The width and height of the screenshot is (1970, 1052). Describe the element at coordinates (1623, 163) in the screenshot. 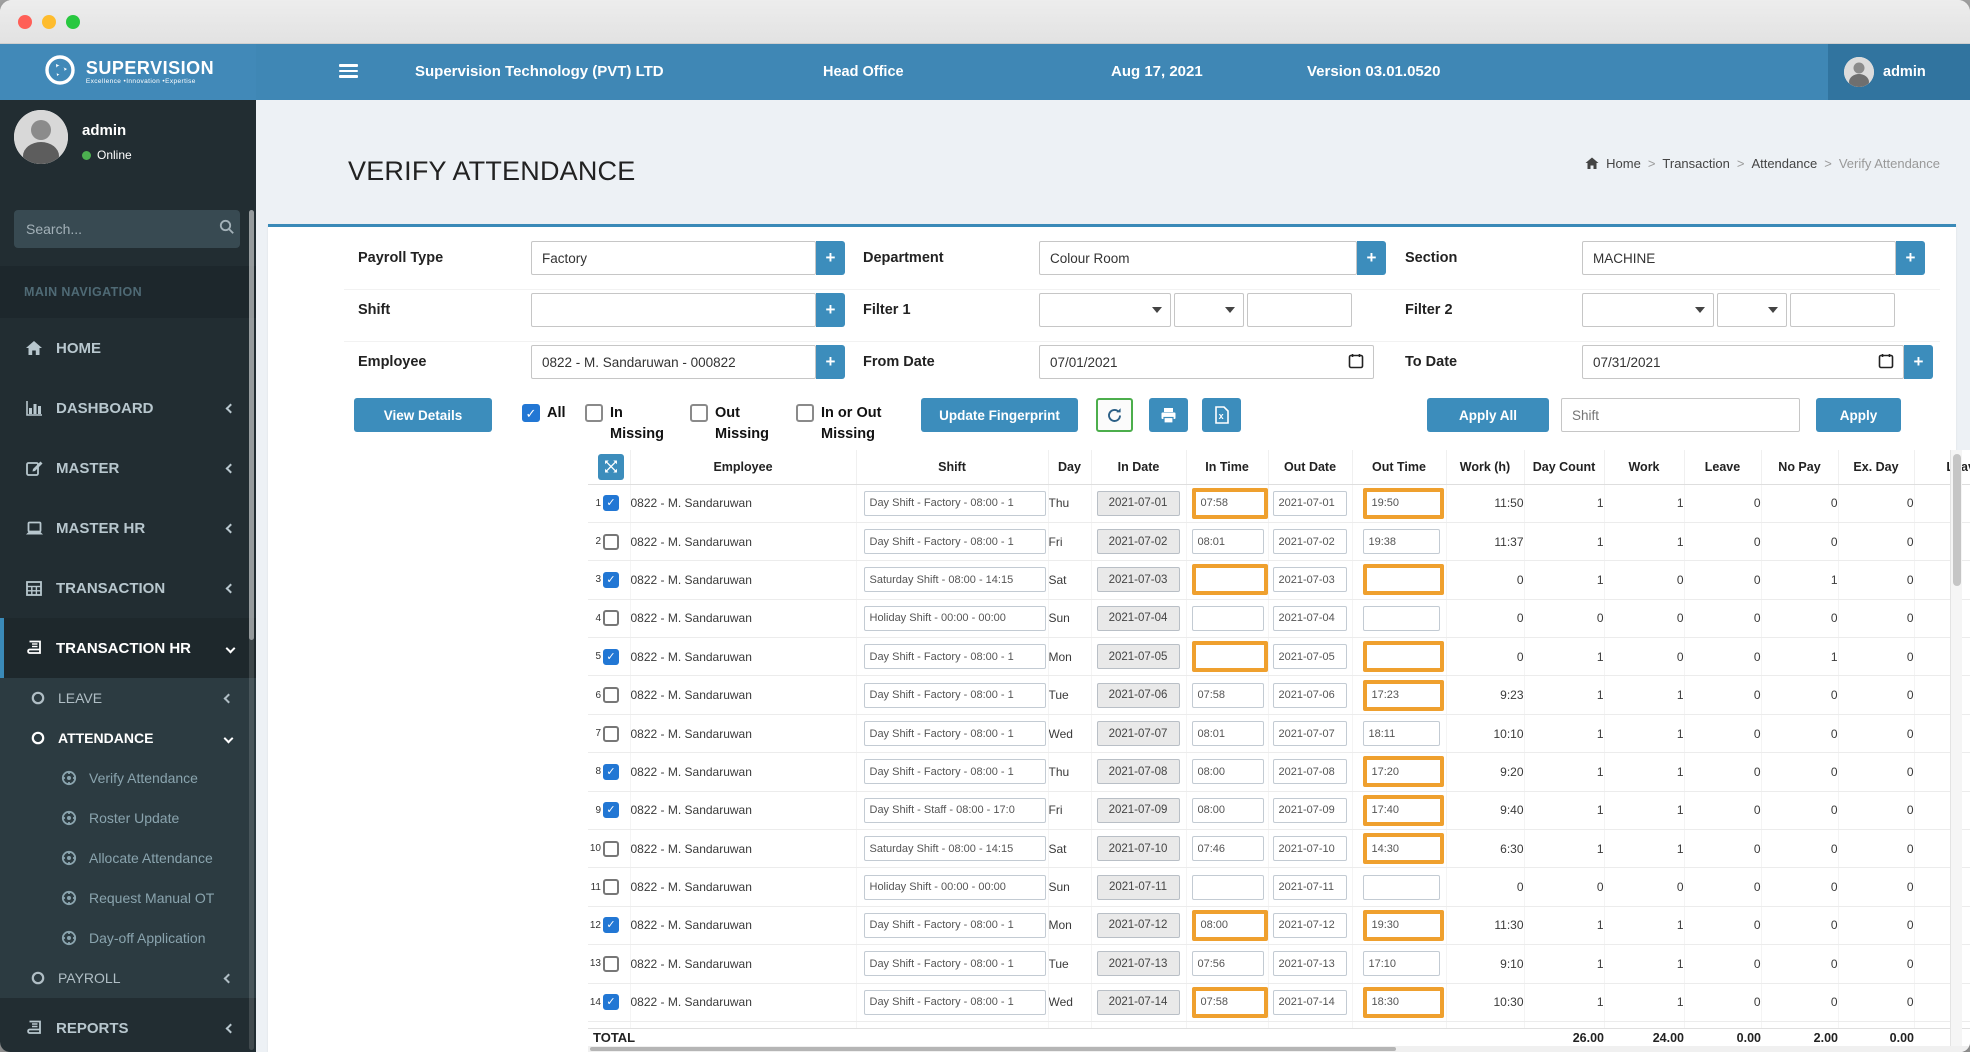

I see `breadcrumb-item: Home` at that location.